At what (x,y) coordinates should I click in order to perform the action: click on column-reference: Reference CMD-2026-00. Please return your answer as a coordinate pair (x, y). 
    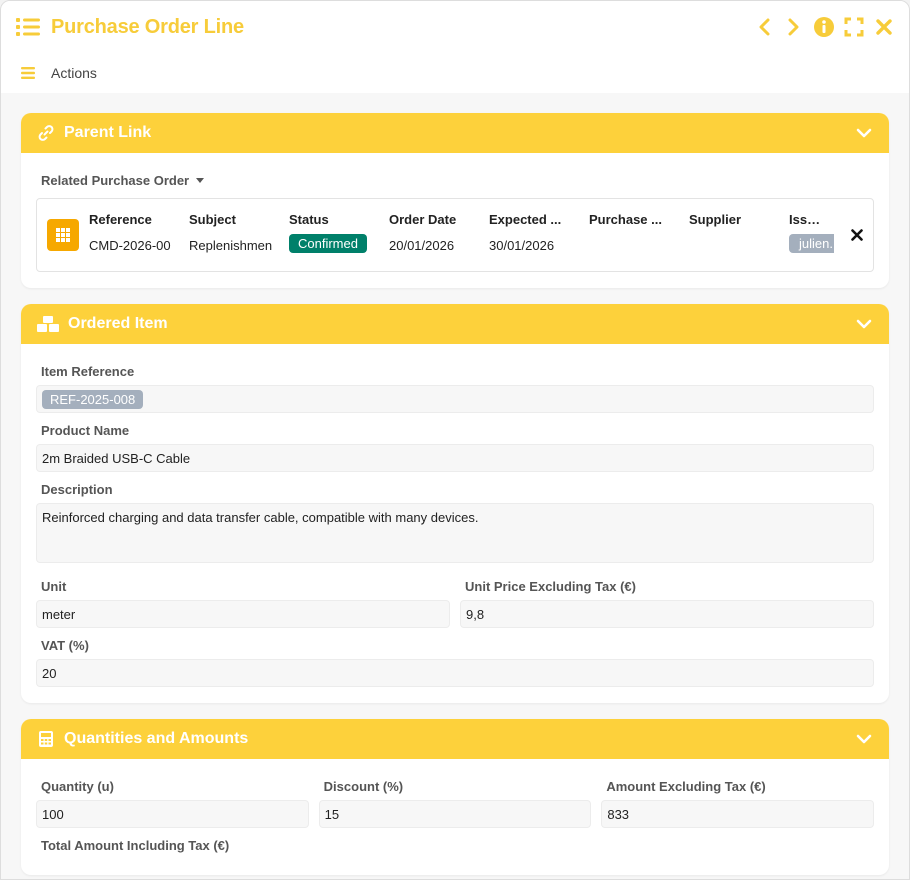
    Looking at the image, I should click on (139, 235).